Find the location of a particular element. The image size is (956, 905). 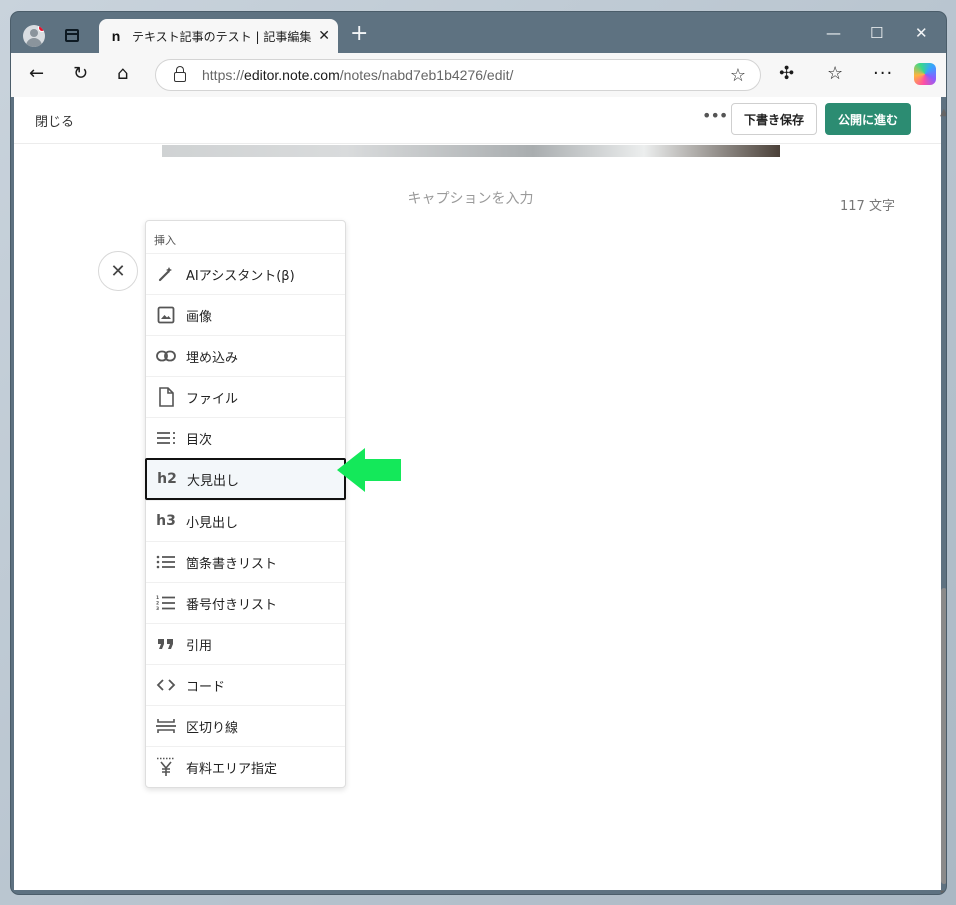

menu-item-heading-large: h2 大見出し is located at coordinates (245, 479).